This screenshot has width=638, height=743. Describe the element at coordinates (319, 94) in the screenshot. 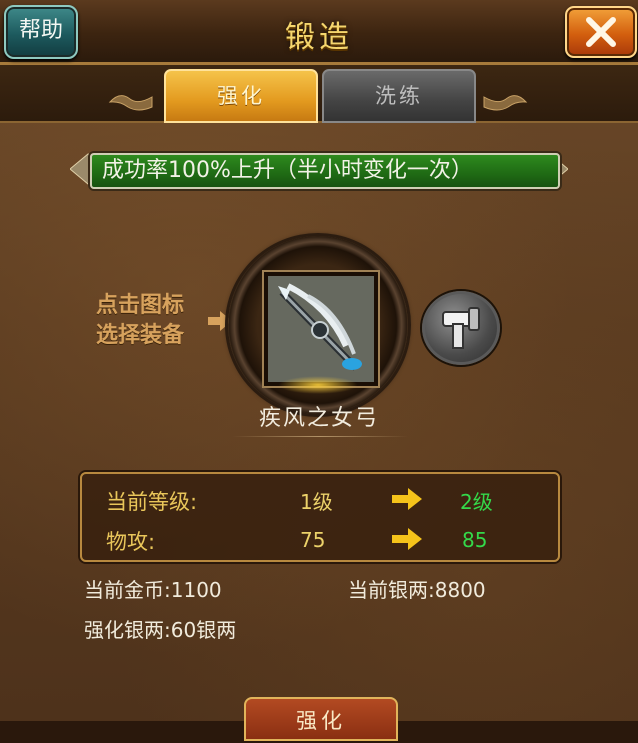

I see `tab-bar: 强化 洗练` at that location.